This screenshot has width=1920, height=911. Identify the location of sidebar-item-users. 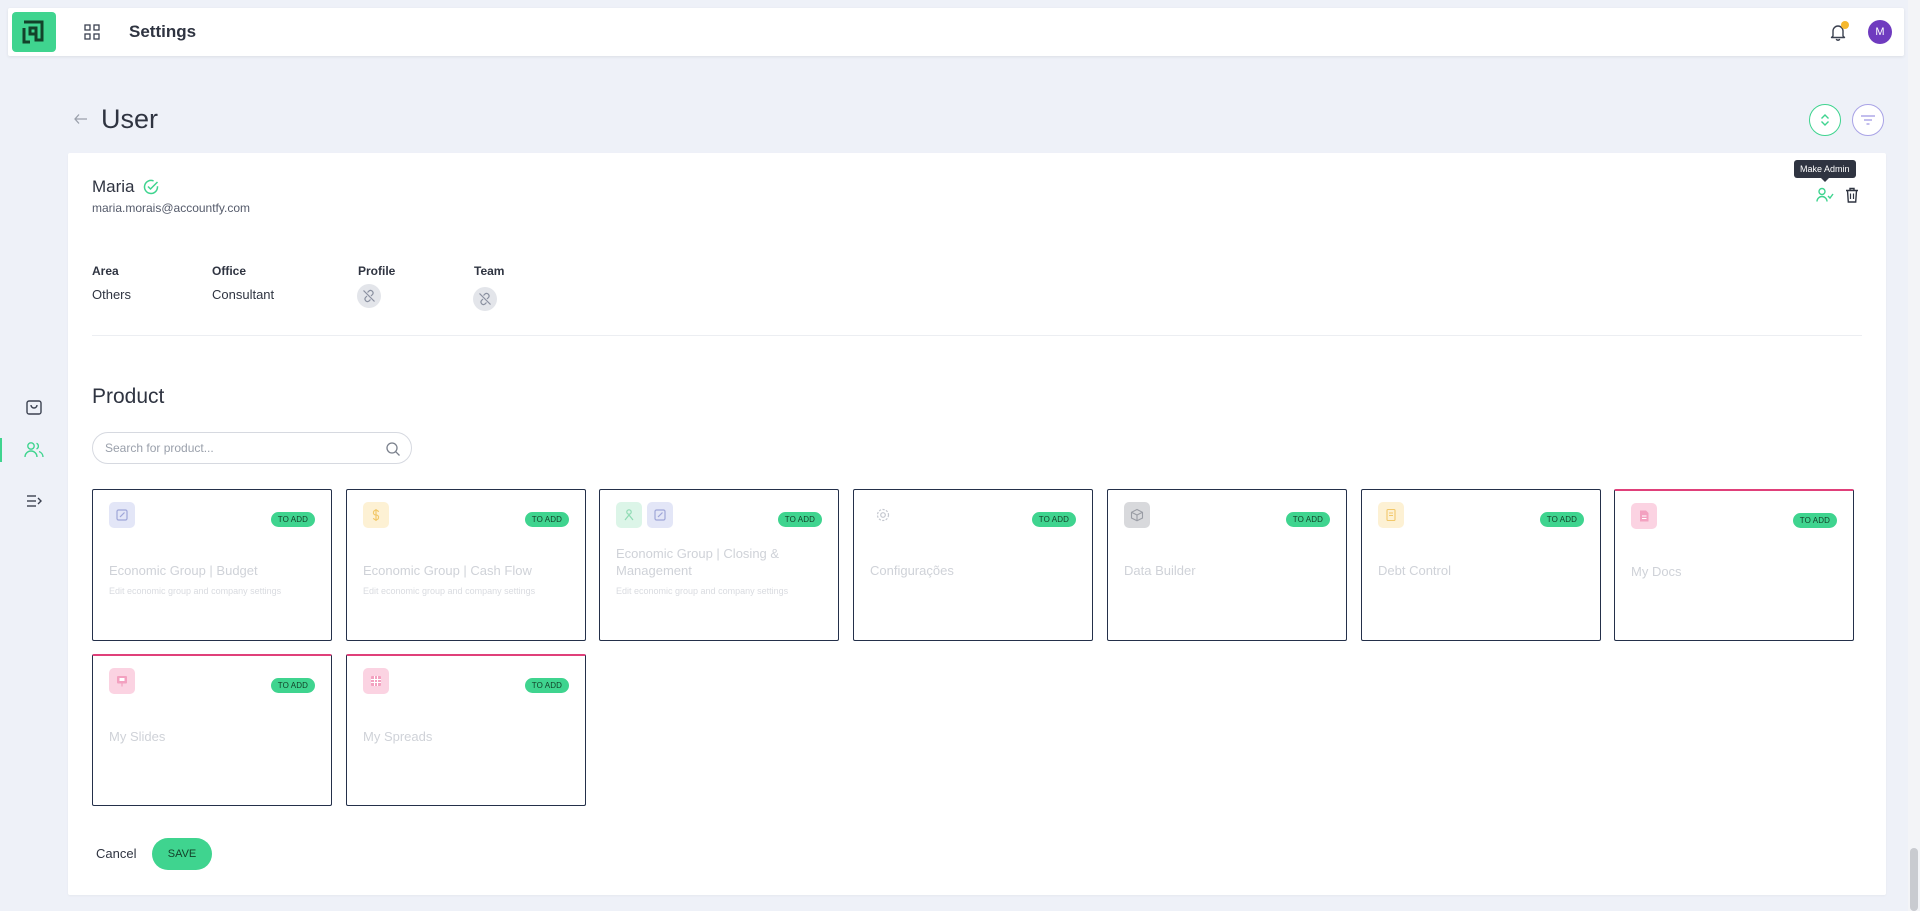
(34, 450).